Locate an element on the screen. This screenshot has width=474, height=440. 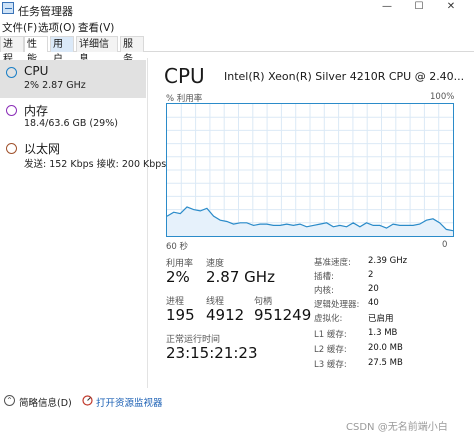
tab-bar: 进程 性能 用户 详细信息 服务 is located at coordinates (237, 50).